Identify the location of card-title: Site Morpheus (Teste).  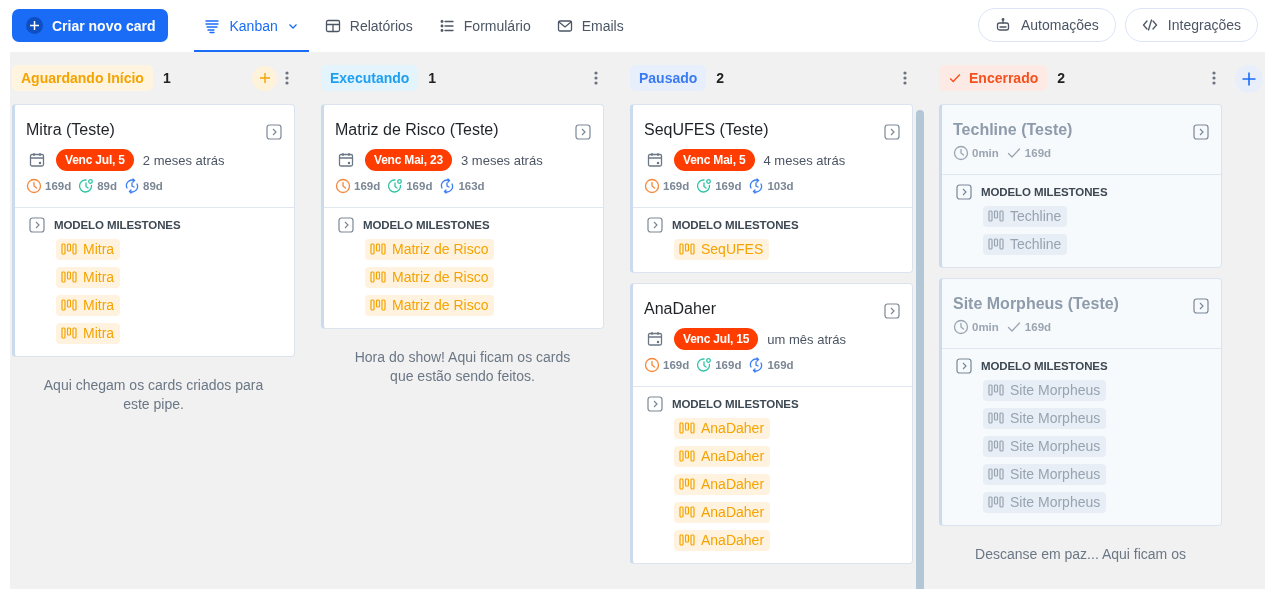
(1036, 304).